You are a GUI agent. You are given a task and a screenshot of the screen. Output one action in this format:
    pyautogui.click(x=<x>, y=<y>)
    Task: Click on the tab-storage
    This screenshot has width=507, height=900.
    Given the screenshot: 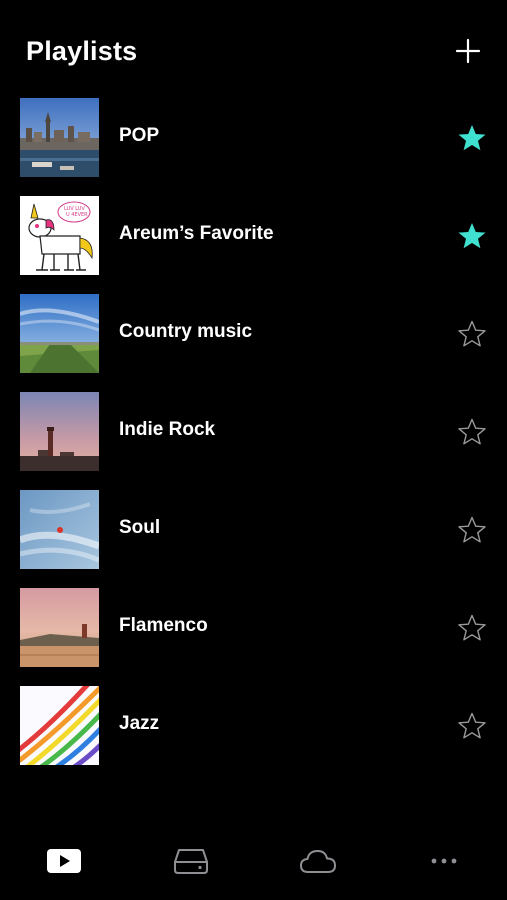 What is the action you would take?
    pyautogui.click(x=191, y=861)
    